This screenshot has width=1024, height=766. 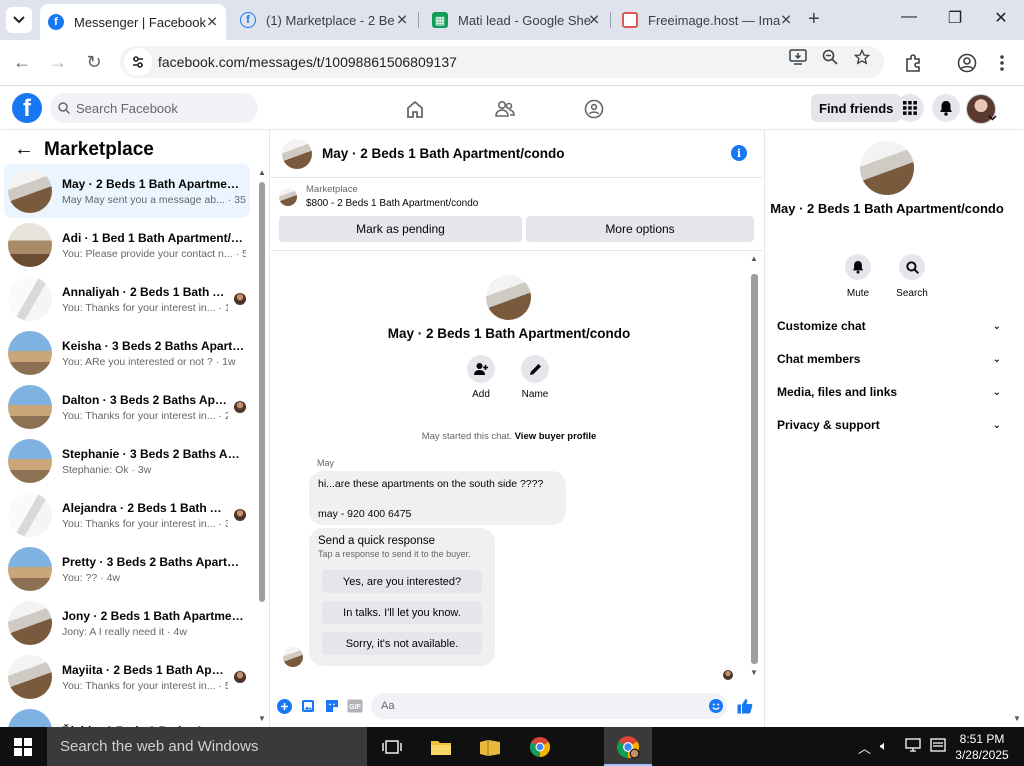 What do you see at coordinates (58, 62) in the screenshot?
I see `forward-arrow-icon: →` at bounding box center [58, 62].